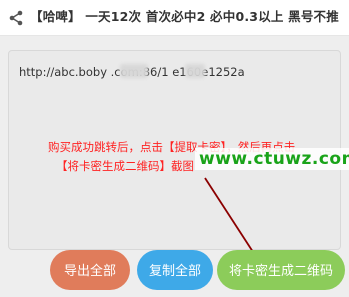 This screenshot has height=297, width=349. Describe the element at coordinates (90, 270) in the screenshot. I see `export-all-button: 导出全部` at that location.